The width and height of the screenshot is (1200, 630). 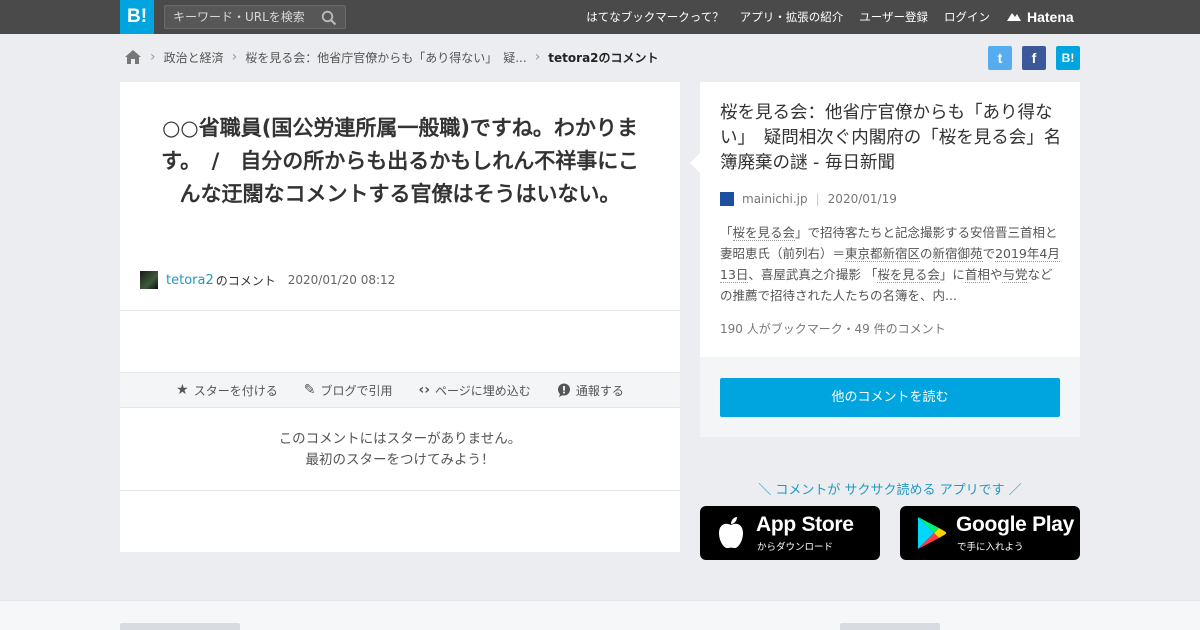 I want to click on pencil-icon: ✎, so click(x=309, y=390).